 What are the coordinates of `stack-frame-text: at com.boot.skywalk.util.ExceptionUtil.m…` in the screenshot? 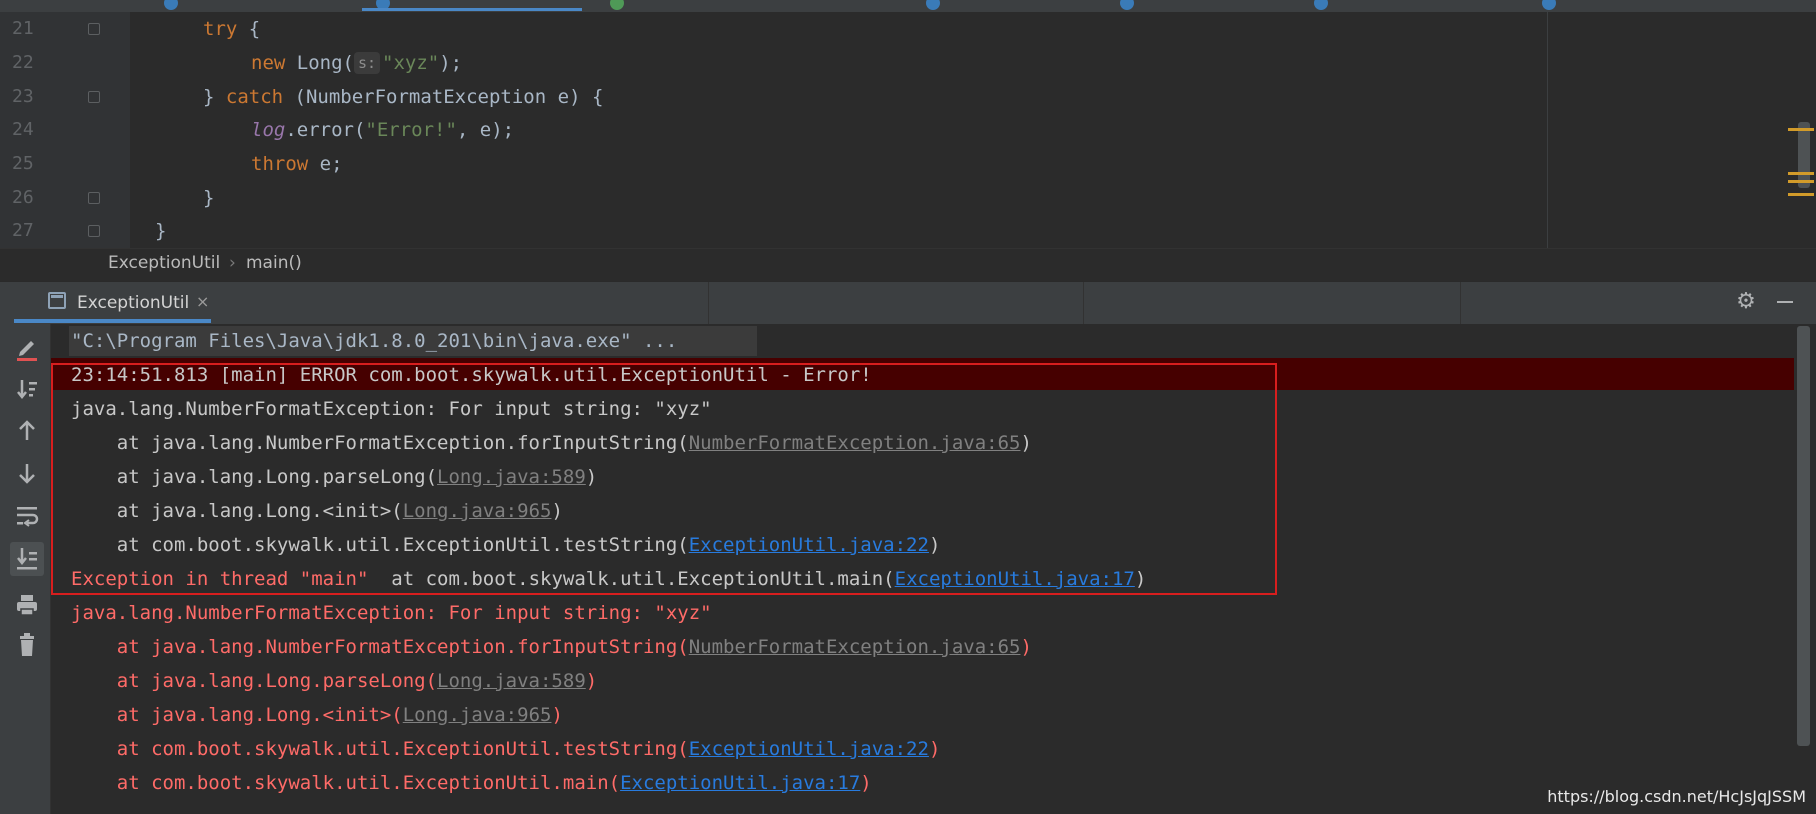 It's located at (346, 783).